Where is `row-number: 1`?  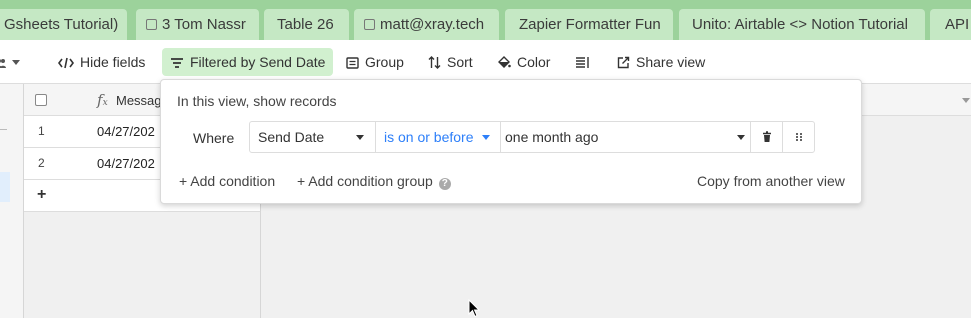 row-number: 1 is located at coordinates (41, 131).